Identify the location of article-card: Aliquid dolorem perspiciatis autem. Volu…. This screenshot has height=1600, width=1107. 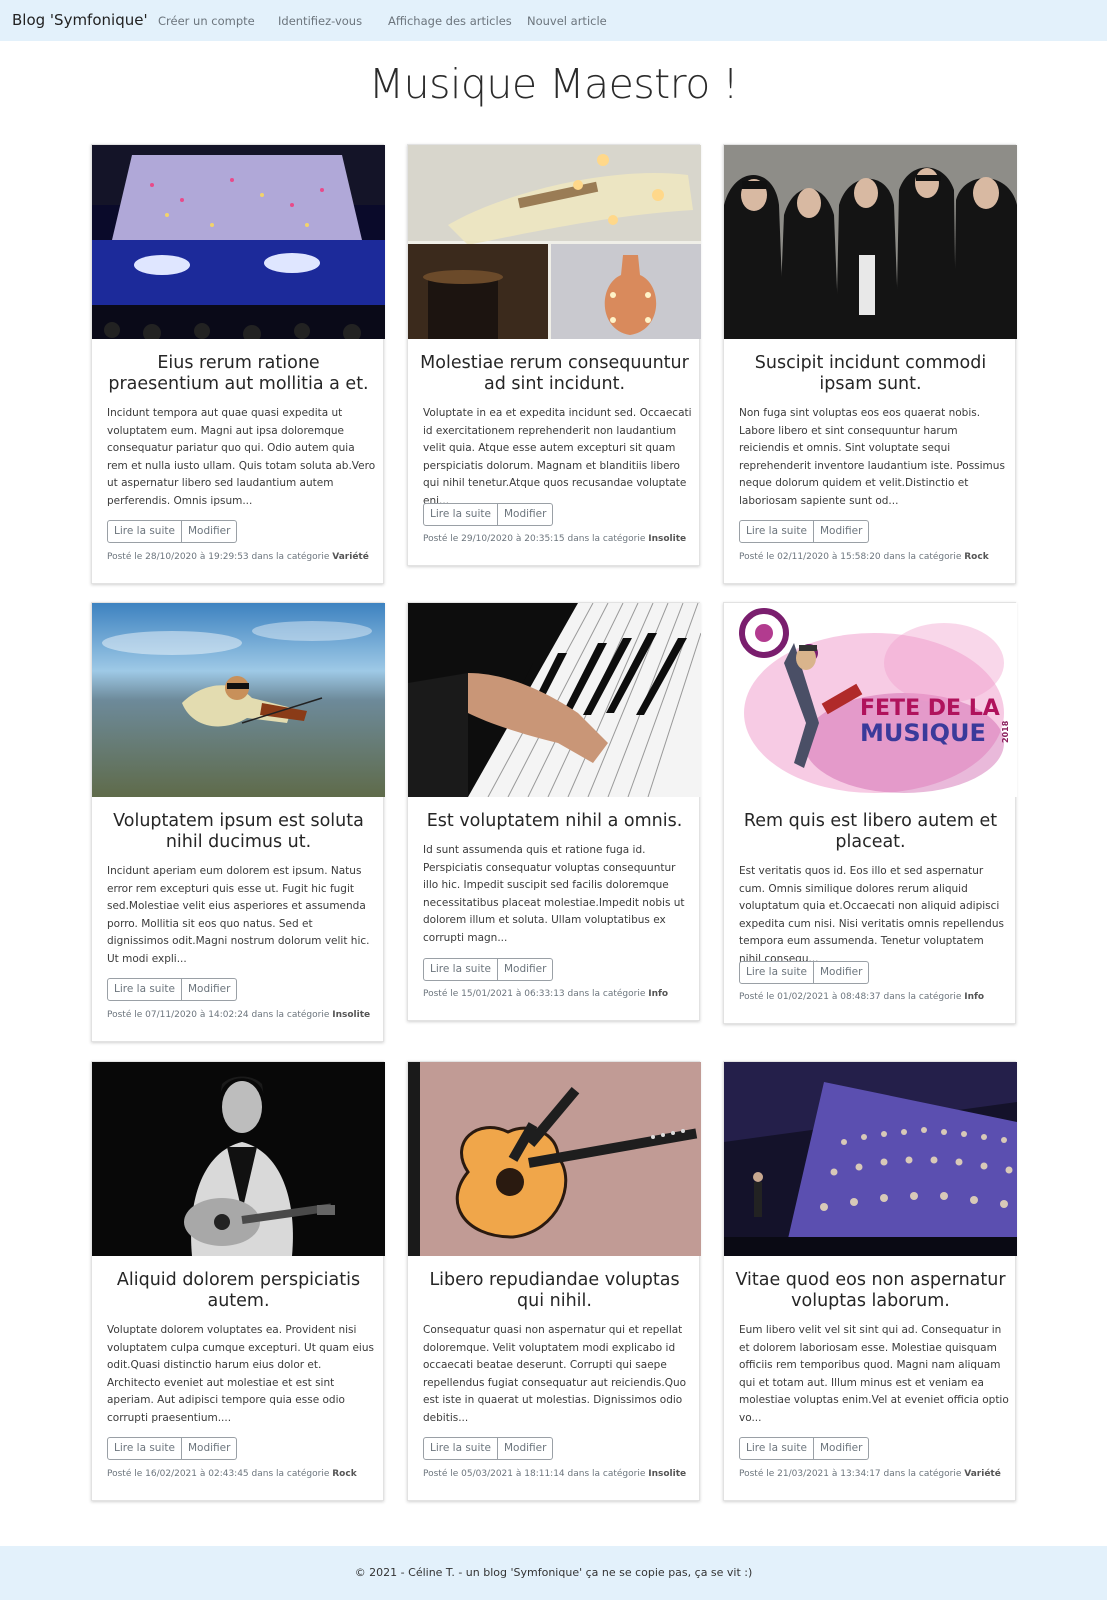
(238, 1281).